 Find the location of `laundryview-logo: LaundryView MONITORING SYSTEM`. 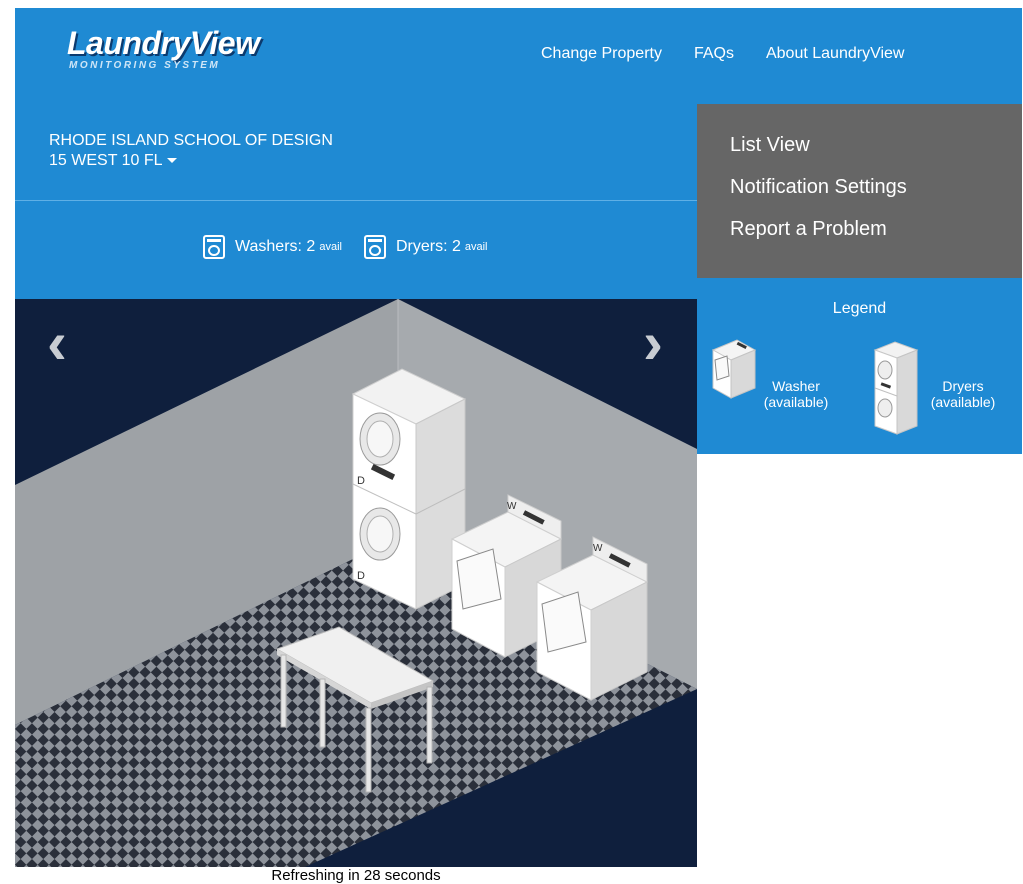

laundryview-logo: LaundryView MONITORING SYSTEM is located at coordinates (163, 48).